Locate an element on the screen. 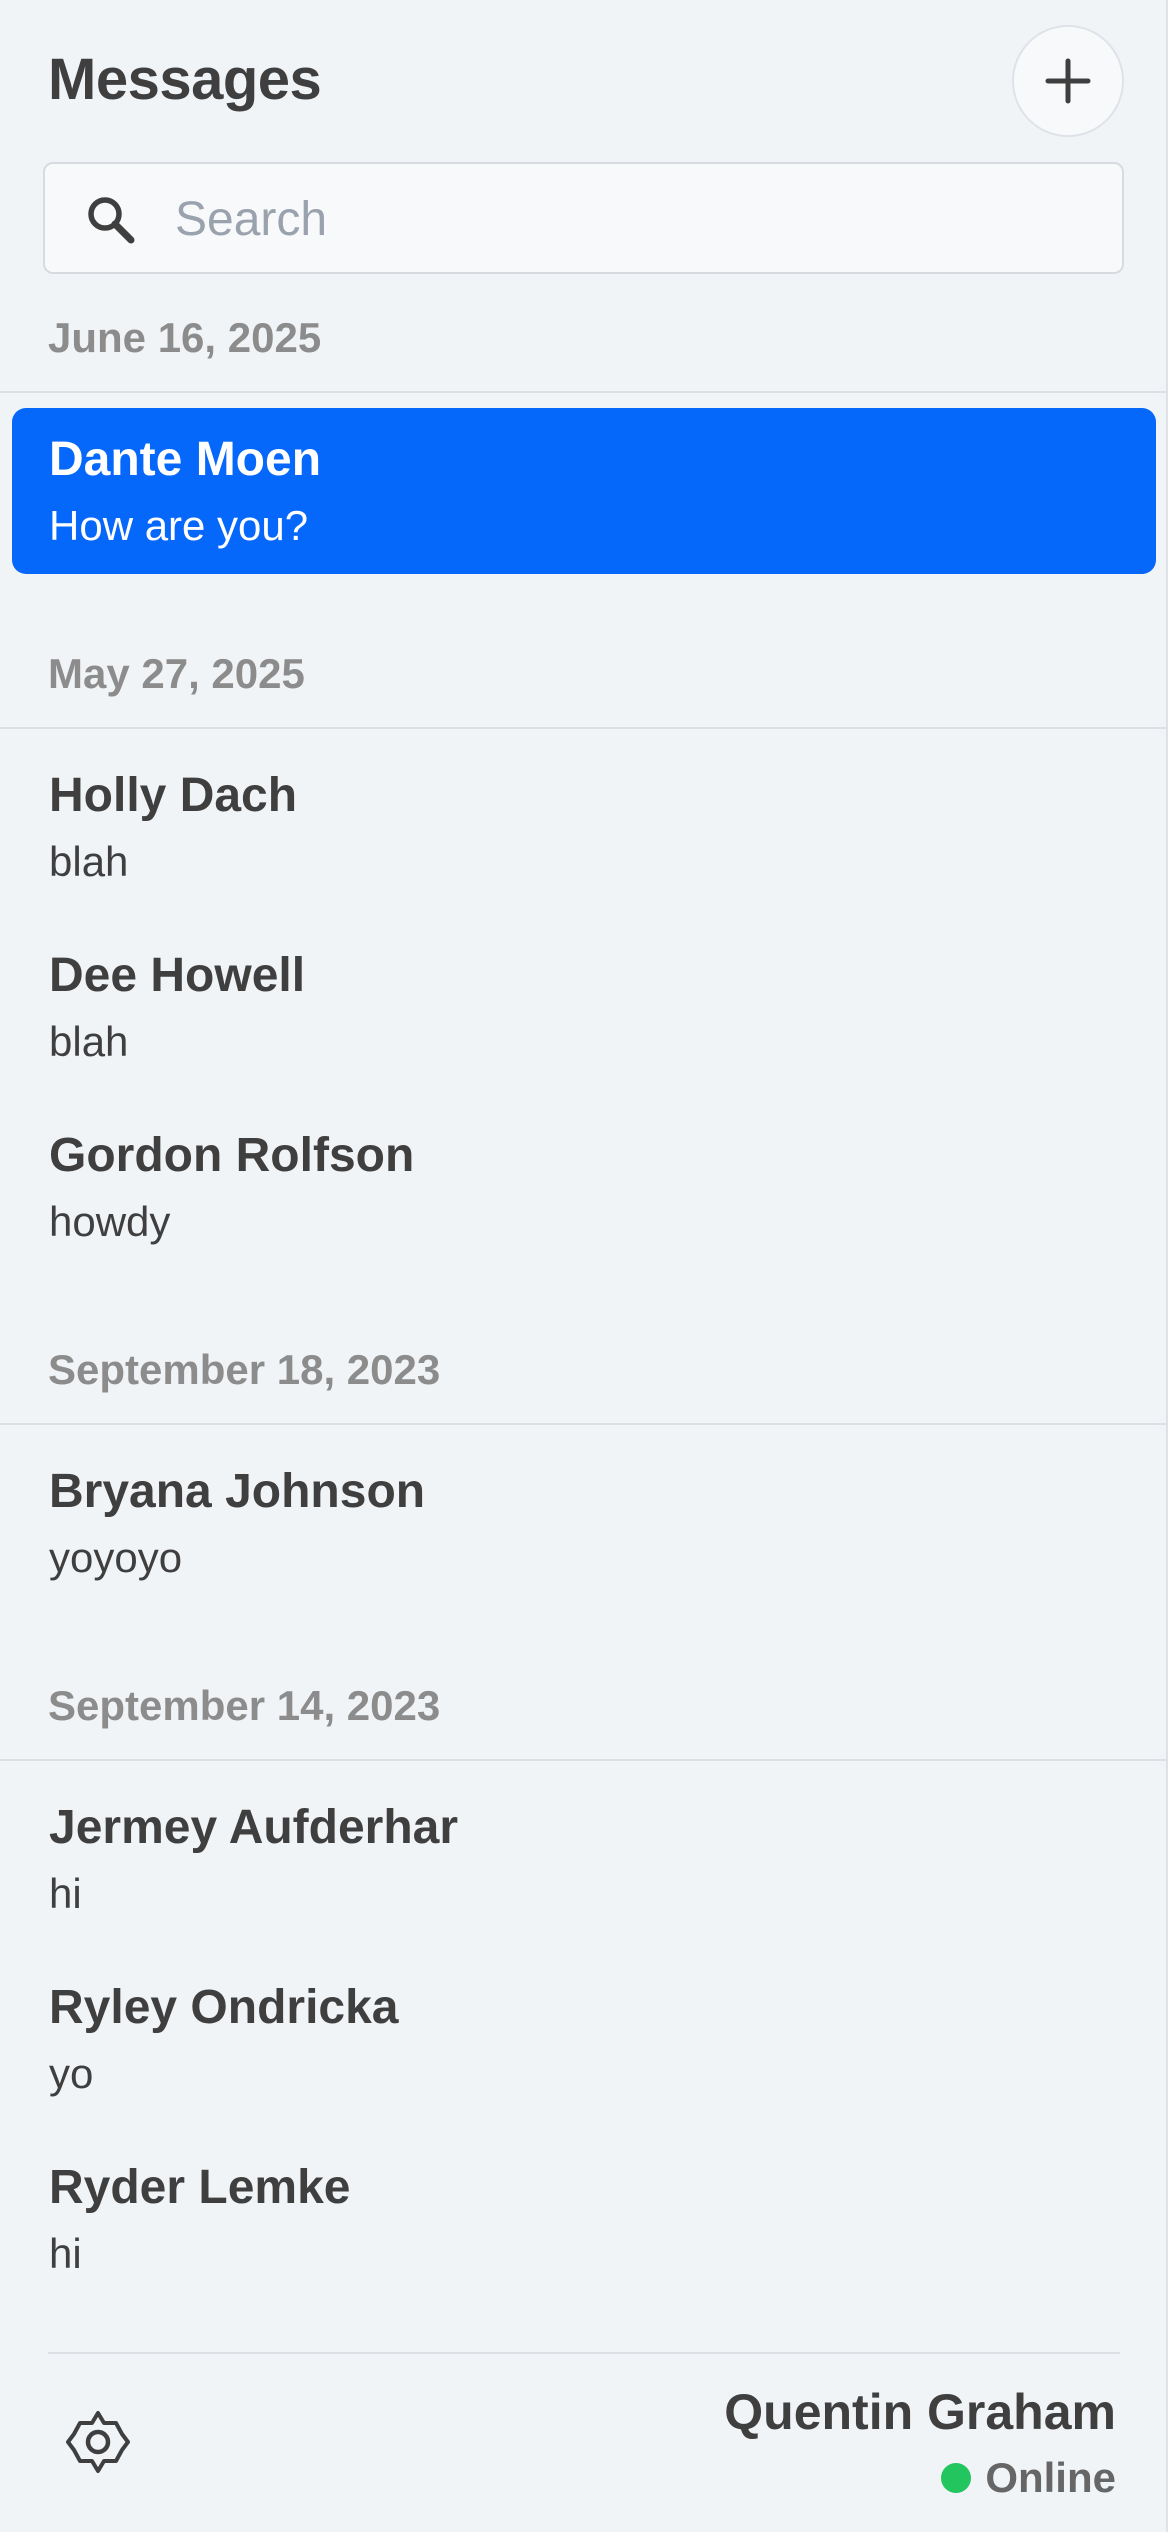  settings-button is located at coordinates (98, 2442).